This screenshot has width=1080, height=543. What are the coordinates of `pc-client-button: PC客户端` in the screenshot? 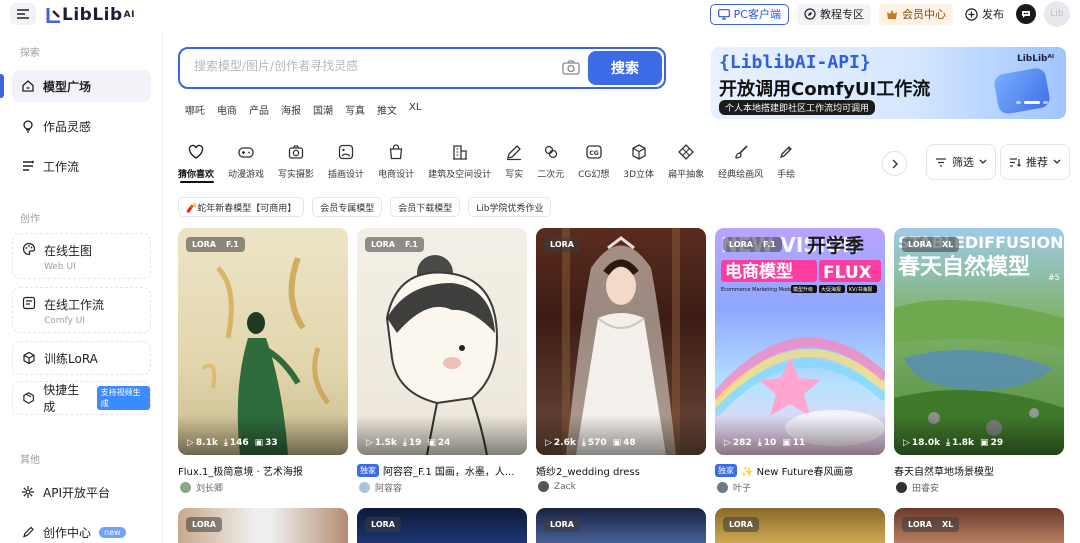 It's located at (749, 14).